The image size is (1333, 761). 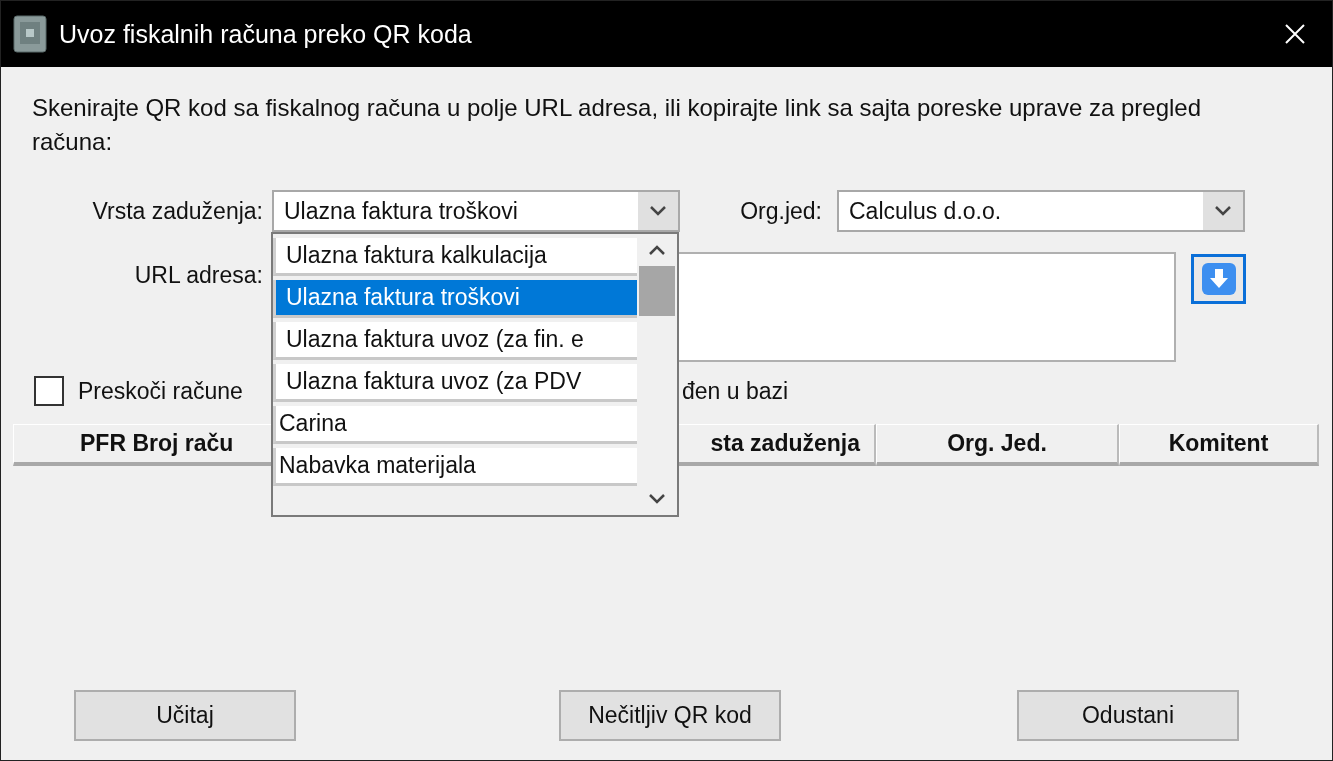 What do you see at coordinates (455, 257) in the screenshot?
I see `dropdown-item: Ulazna faktura kalkulacija` at bounding box center [455, 257].